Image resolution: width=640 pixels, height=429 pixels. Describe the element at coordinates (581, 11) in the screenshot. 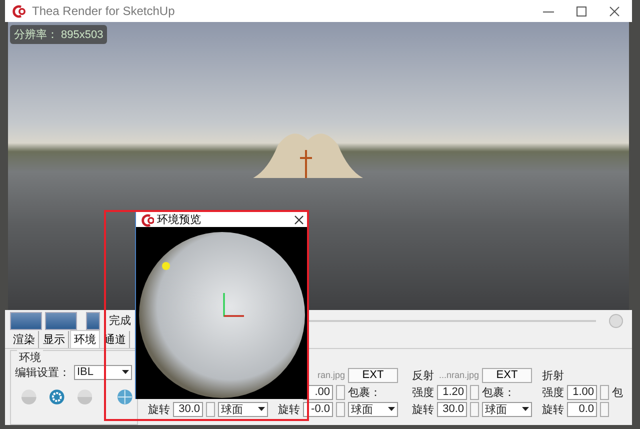

I see `maximize-icon` at that location.